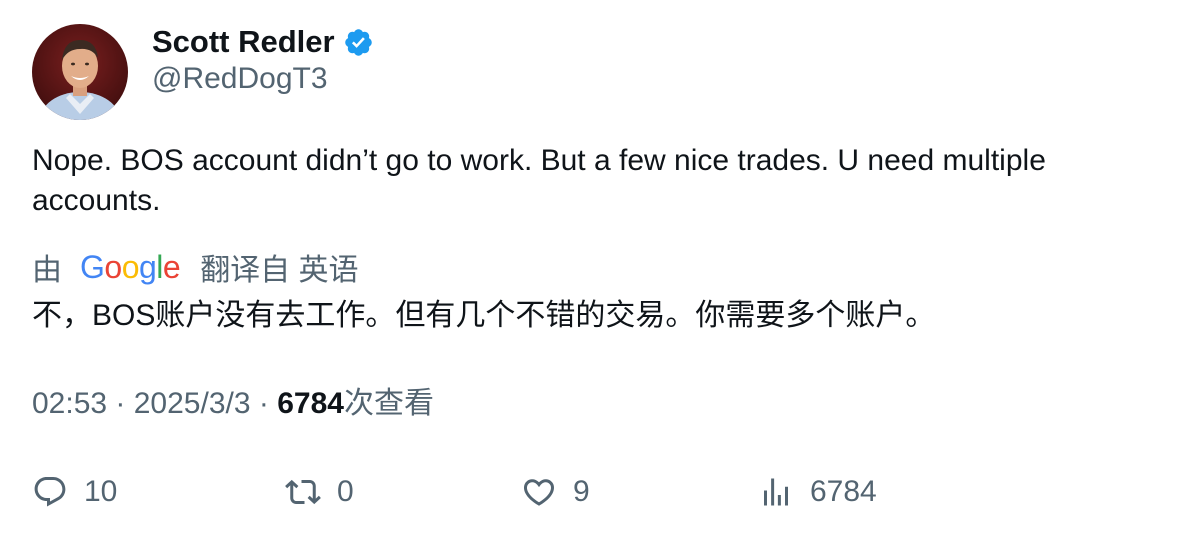 This screenshot has height=538, width=1196. I want to click on translation-attribution: 由 Google 翻译自 英语, so click(195, 267).